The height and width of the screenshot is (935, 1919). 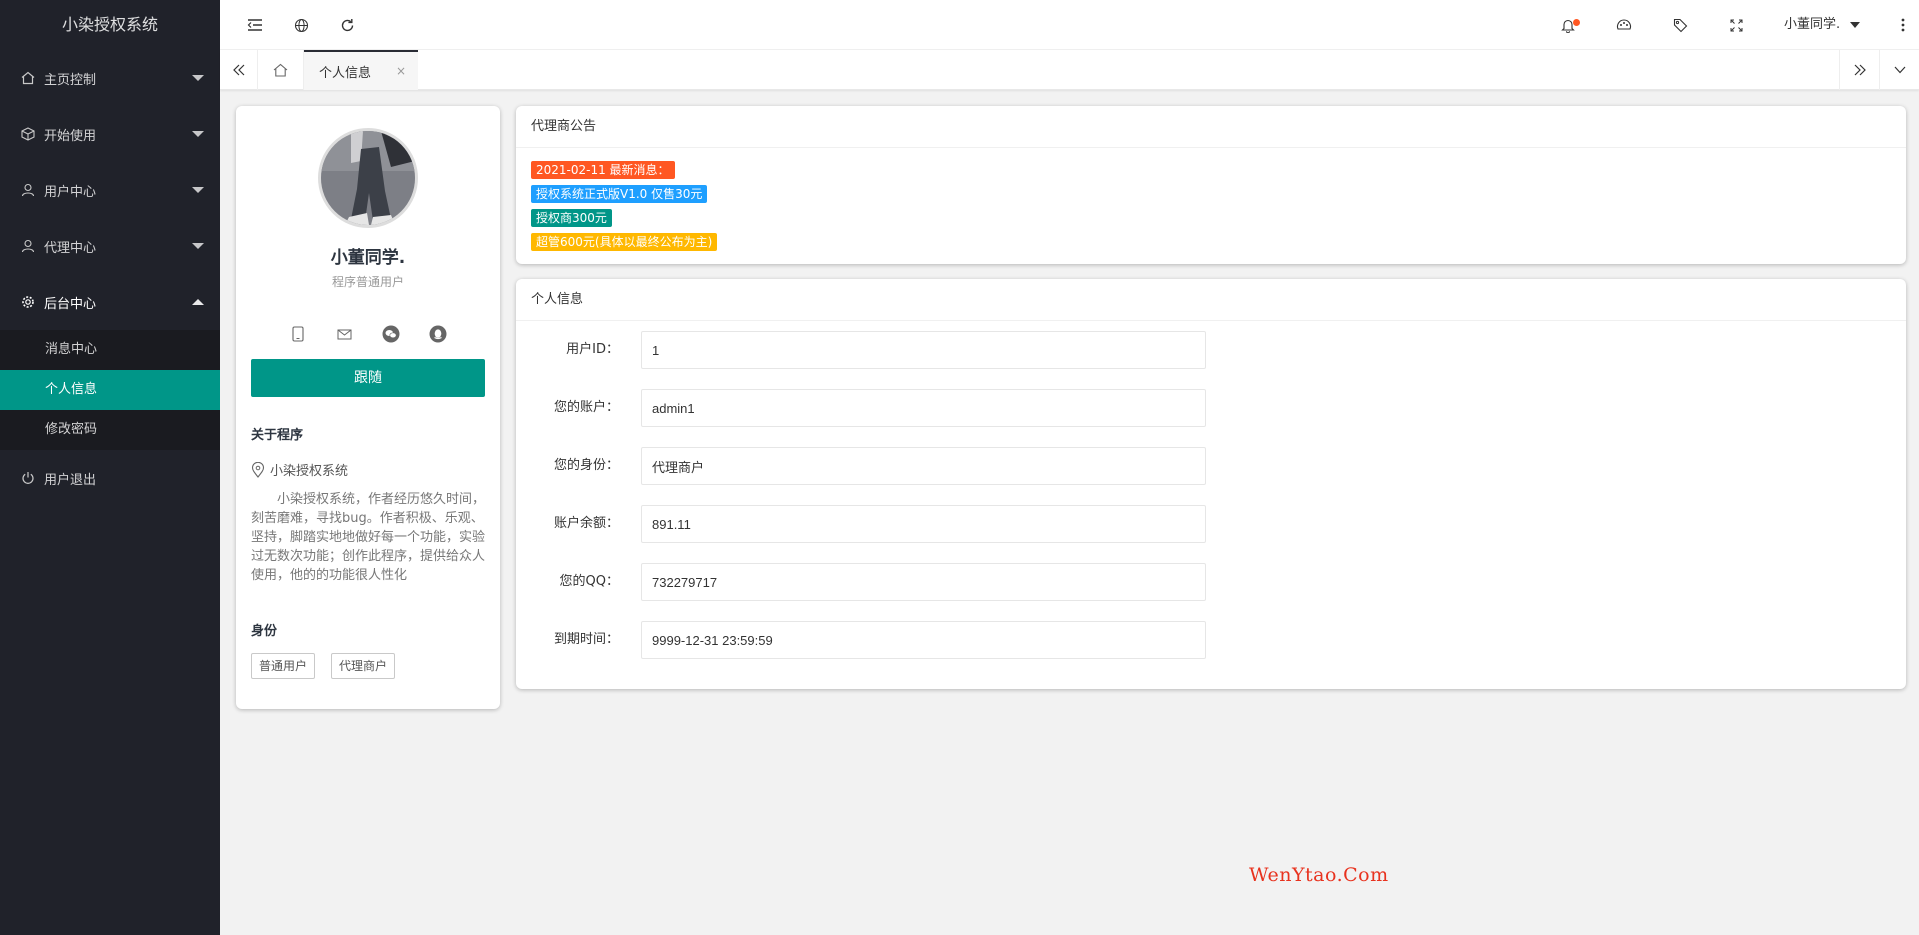 What do you see at coordinates (110, 78) in the screenshot?
I see `sidebar-item-home-control: 主页控制` at bounding box center [110, 78].